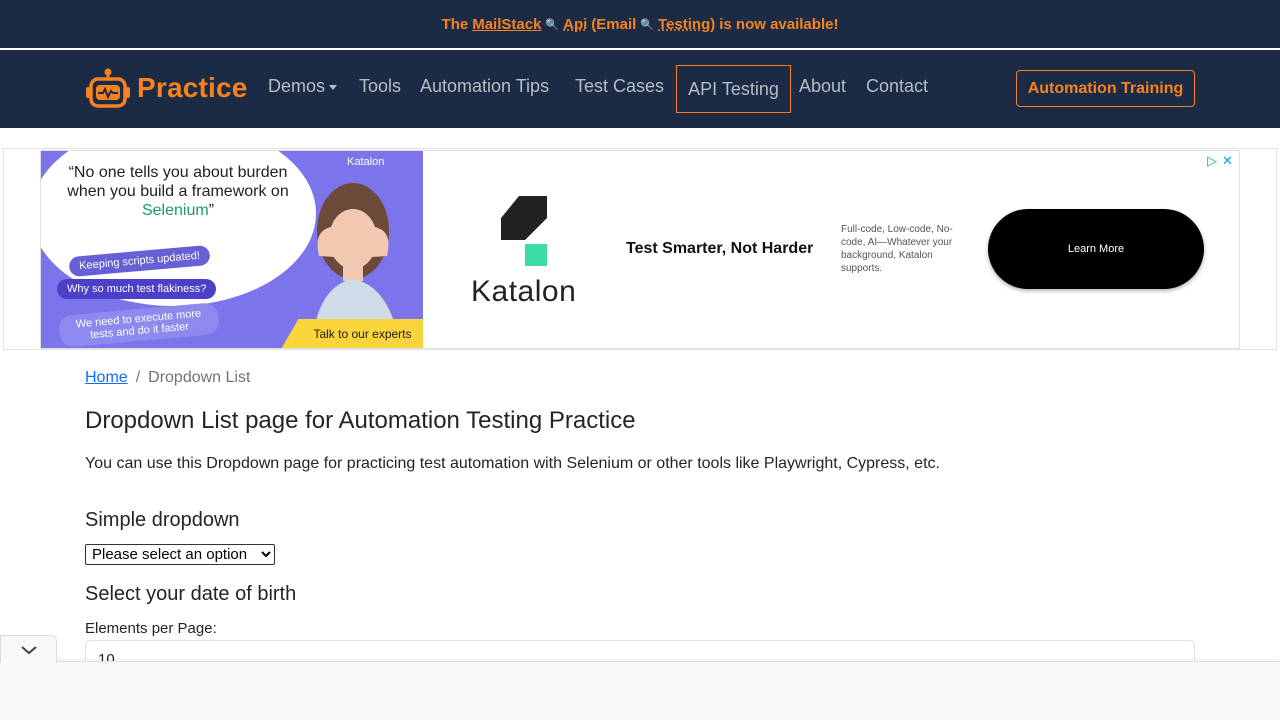 The height and width of the screenshot is (720, 1280). Describe the element at coordinates (1220, 161) in the screenshot. I see `ad-choices: ▷ ✕` at that location.